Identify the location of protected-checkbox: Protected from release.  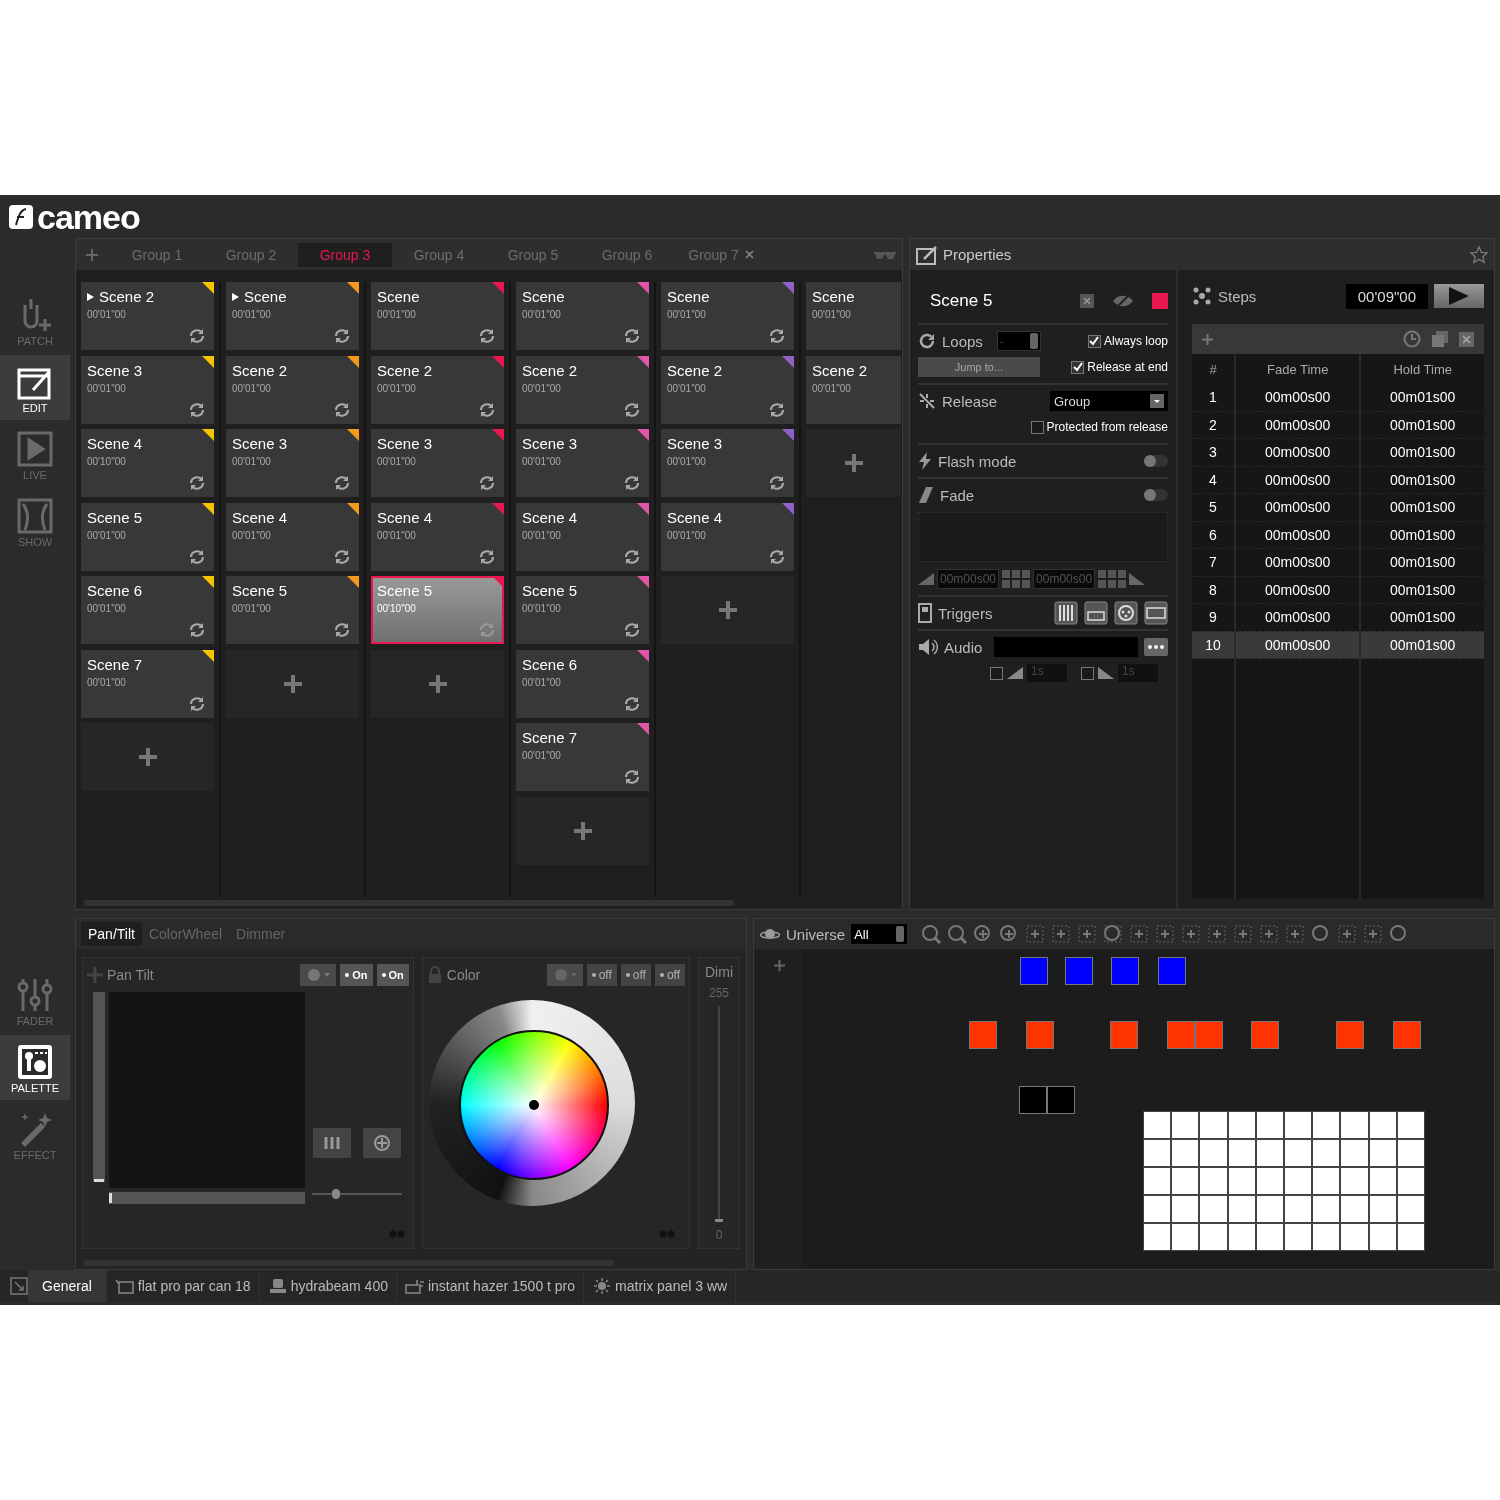
(1099, 427).